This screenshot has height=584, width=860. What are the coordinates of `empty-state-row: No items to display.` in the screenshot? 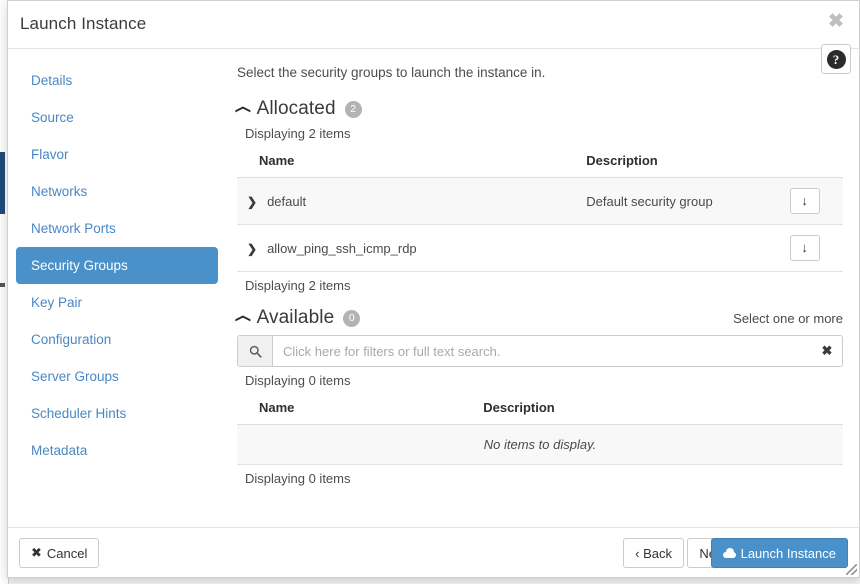 It's located at (540, 444).